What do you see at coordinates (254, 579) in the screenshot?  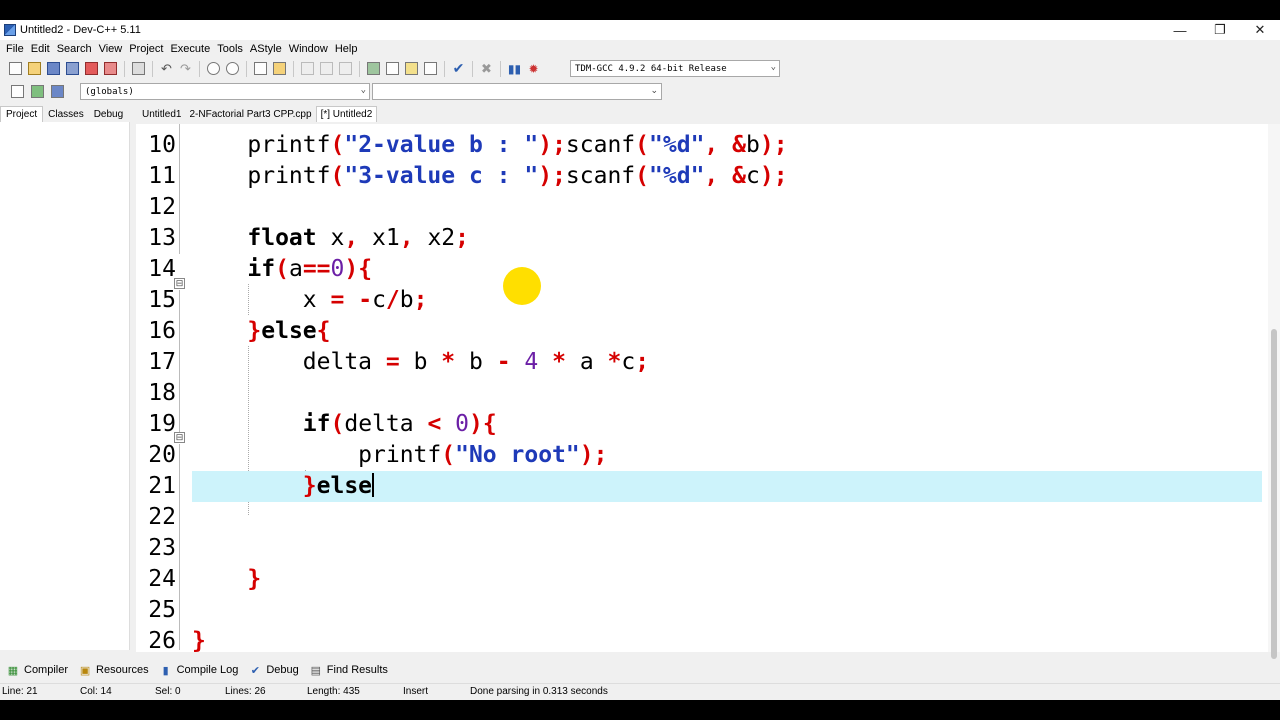 I see `code-line-24: }` at bounding box center [254, 579].